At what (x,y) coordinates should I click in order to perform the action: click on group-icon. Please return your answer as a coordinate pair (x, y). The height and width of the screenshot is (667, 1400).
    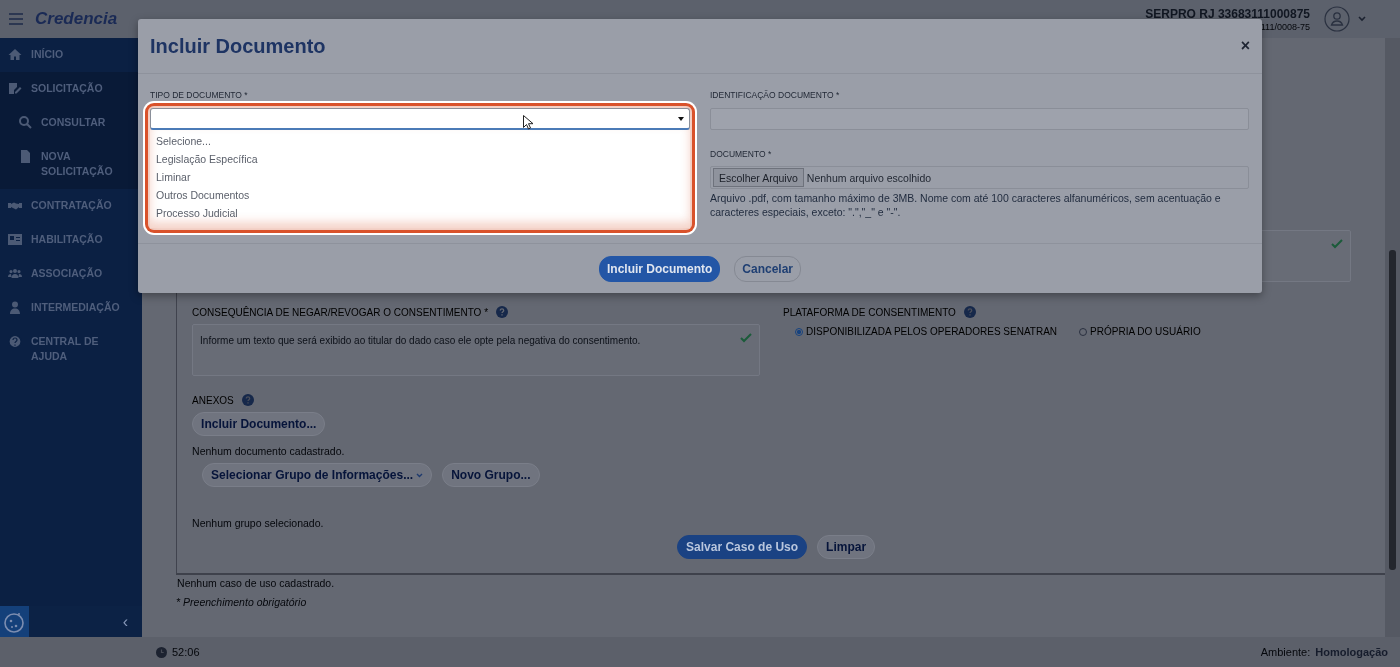
    Looking at the image, I should click on (15, 273).